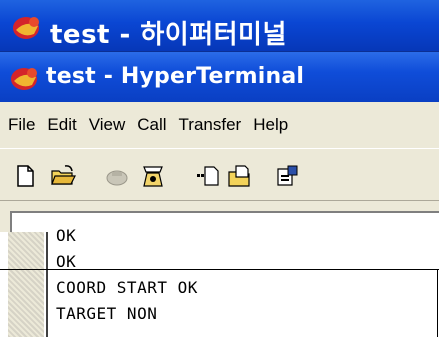 This screenshot has width=439, height=337. Describe the element at coordinates (212, 125) in the screenshot. I see `menu-transfer: Transfer` at that location.